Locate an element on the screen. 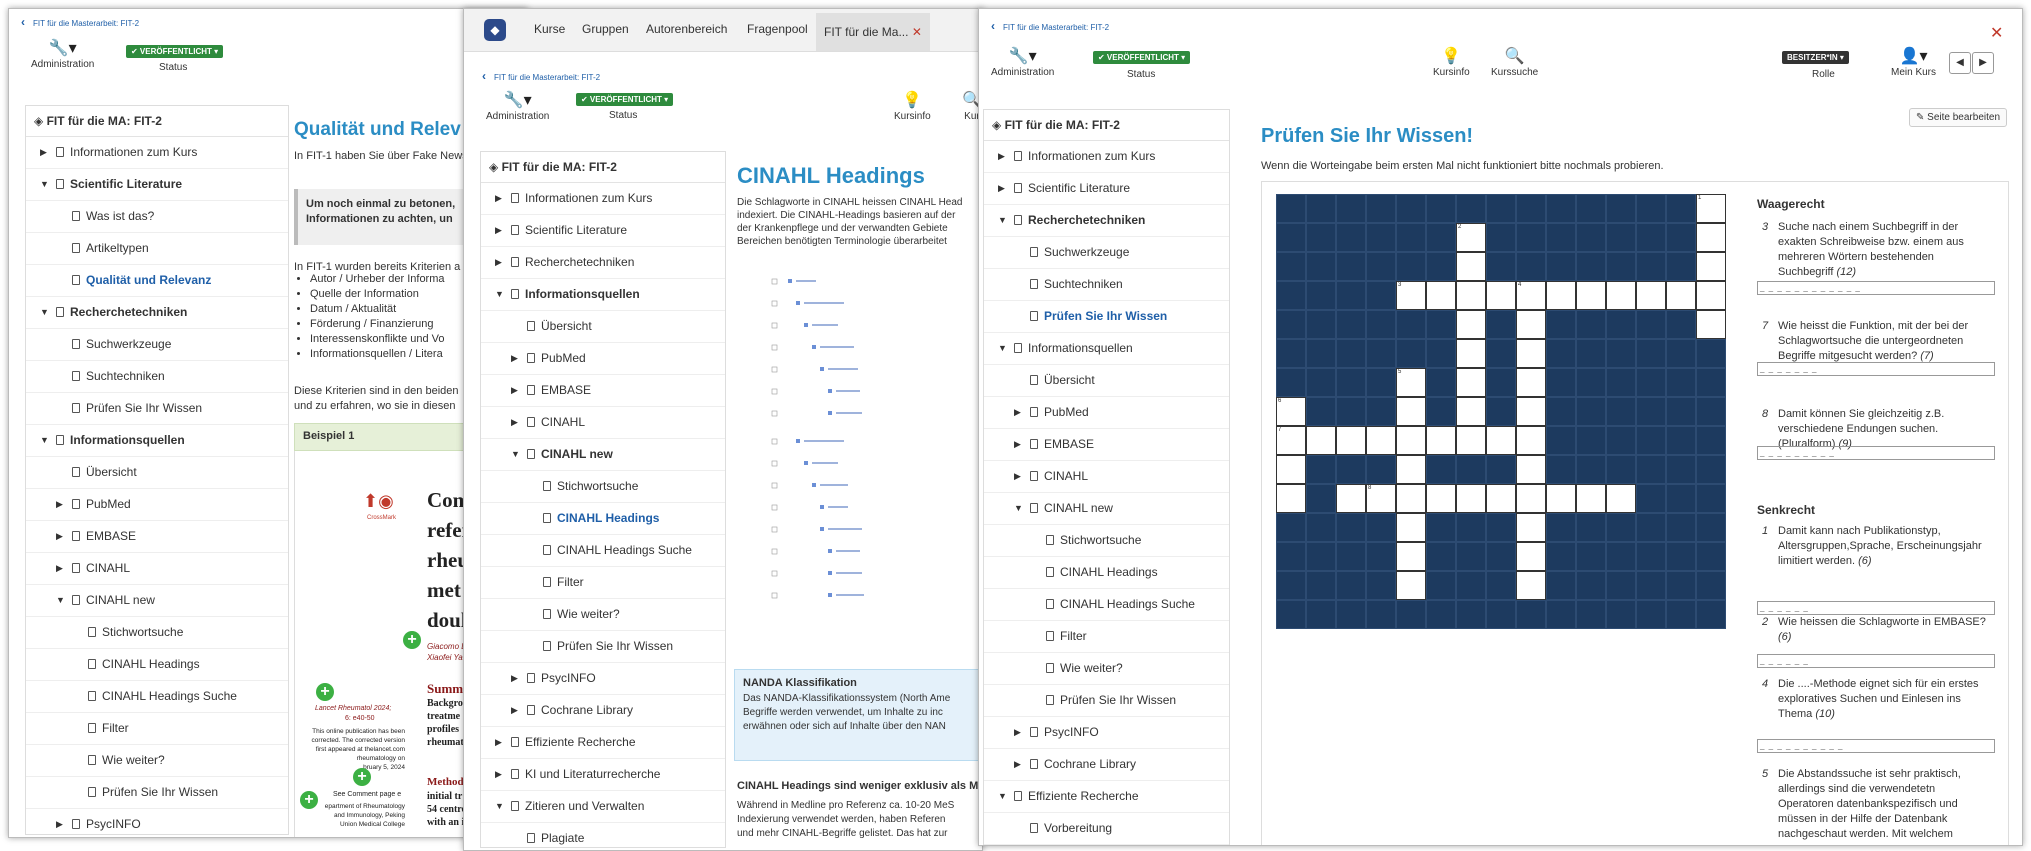 Image resolution: width=2031 pixels, height=851 pixels. tree-item: Suchtechniken is located at coordinates (1106, 285).